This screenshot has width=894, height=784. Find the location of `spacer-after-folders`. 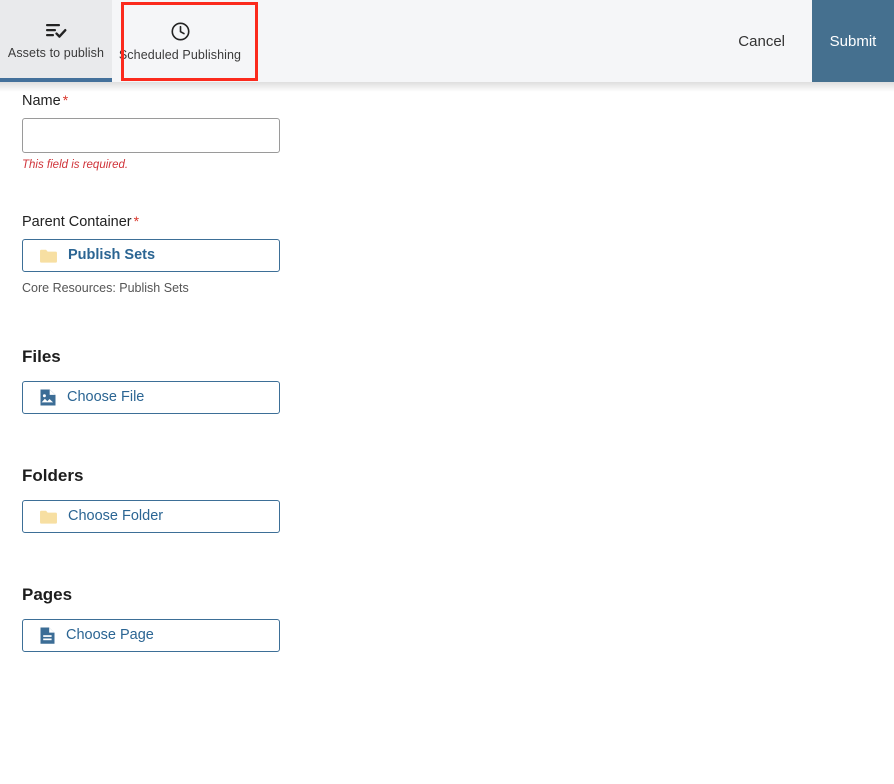

spacer-after-folders is located at coordinates (447, 559).